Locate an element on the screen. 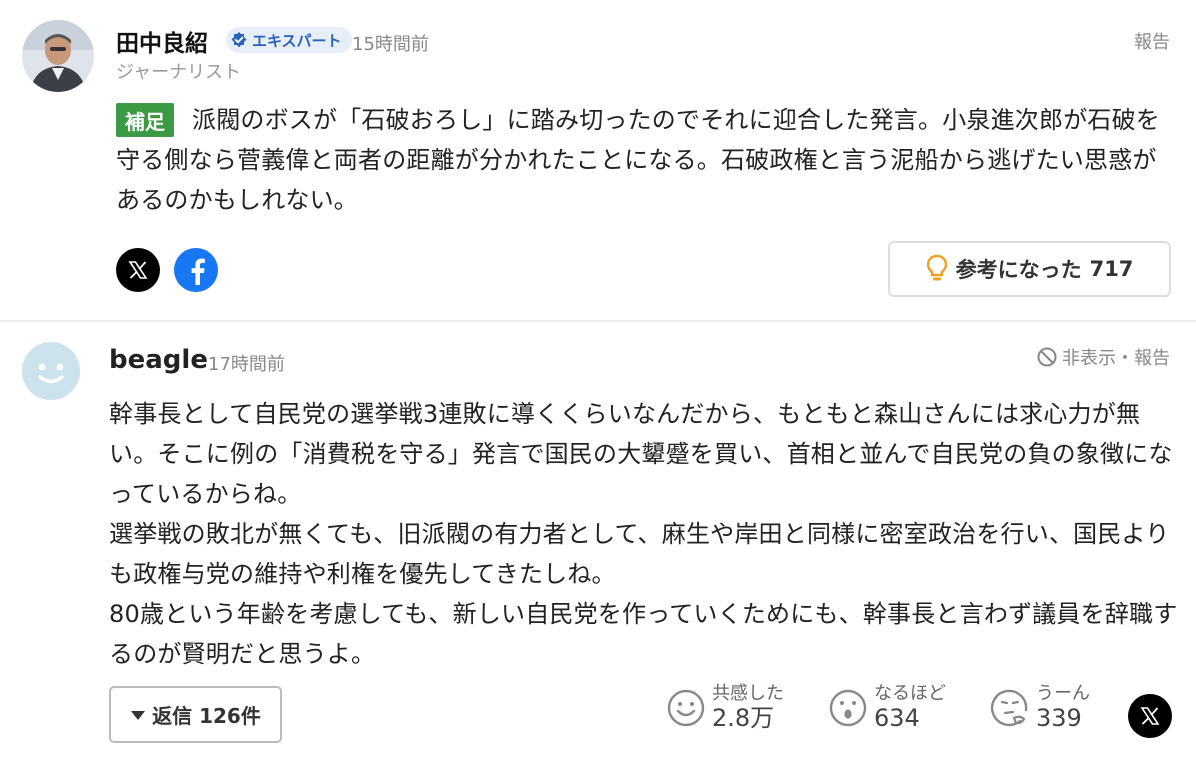 The width and height of the screenshot is (1196, 760). reaction-agree-button: 共感した 2.8万 is located at coordinates (725, 707).